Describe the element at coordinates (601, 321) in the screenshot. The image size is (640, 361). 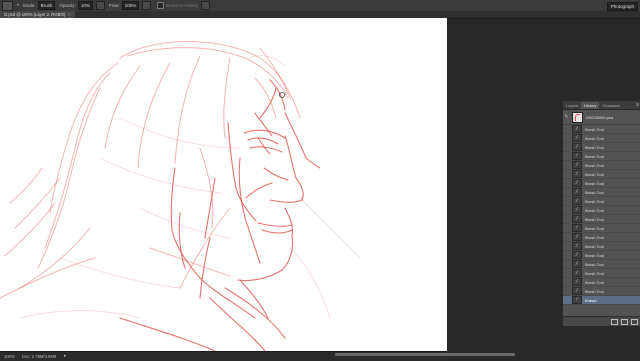
I see `panel-footer` at that location.